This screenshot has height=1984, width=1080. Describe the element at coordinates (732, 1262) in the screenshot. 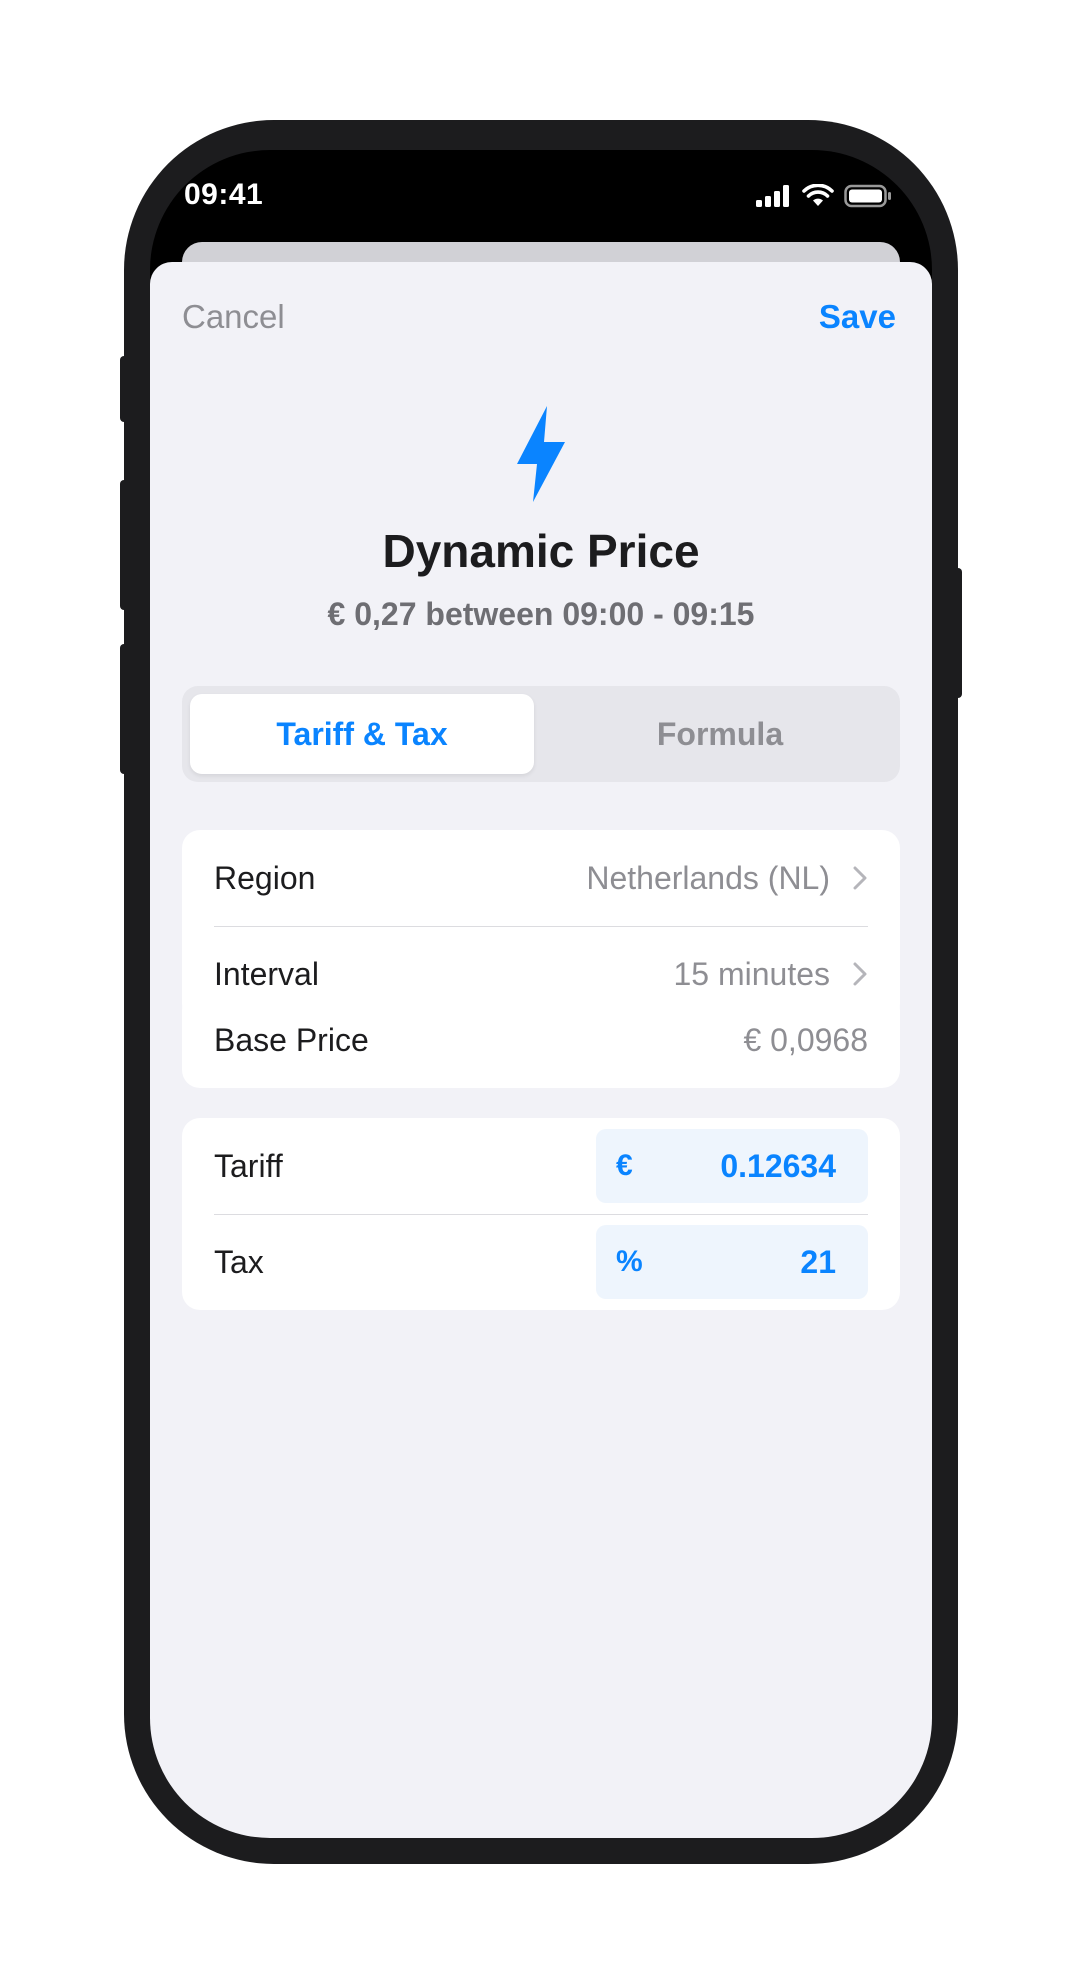

I see `tax-input: % 21` at that location.